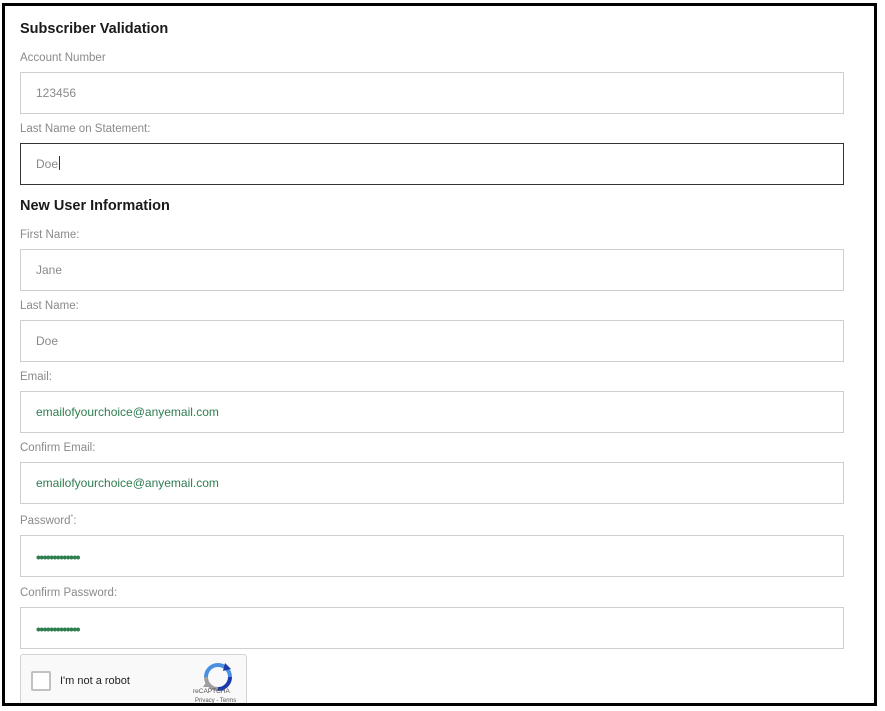 The image size is (885, 711). Describe the element at coordinates (432, 164) in the screenshot. I see `last-name-on-statement-field: Doe` at that location.